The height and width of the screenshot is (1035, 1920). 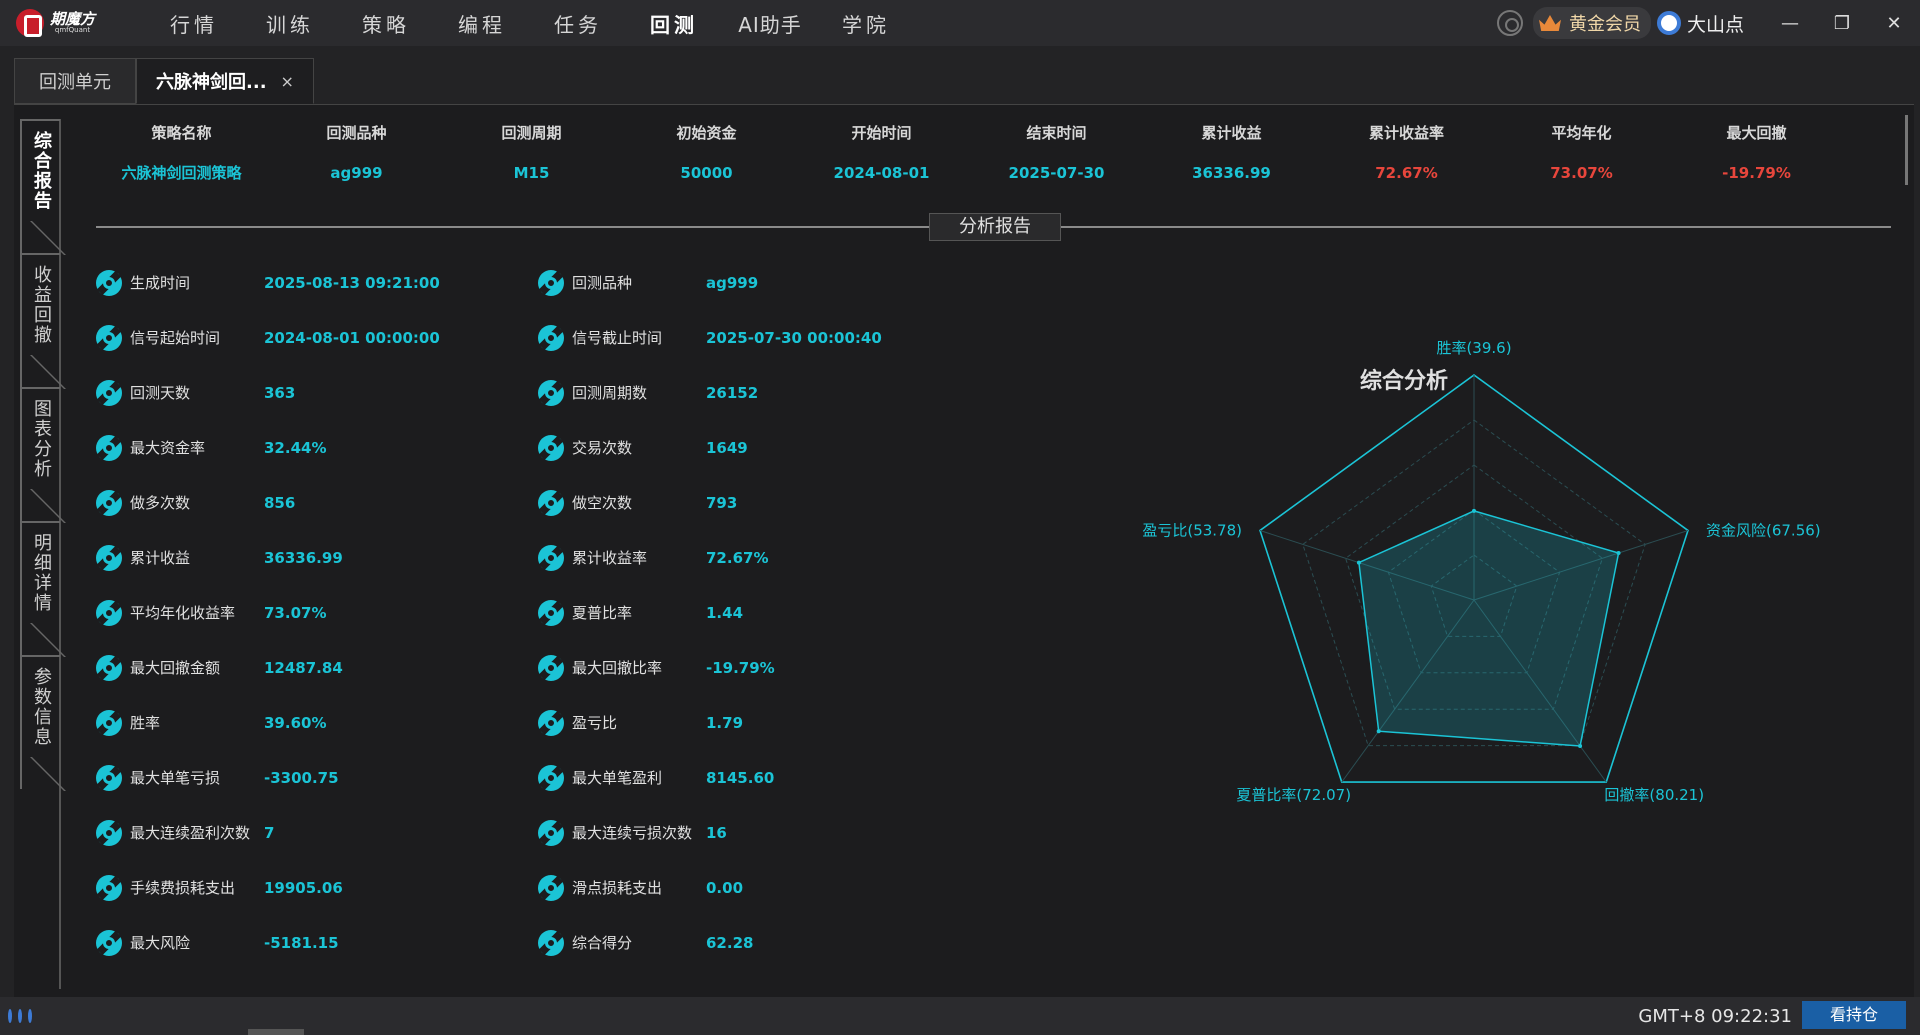 I want to click on side-tab-parameters: 参数信息, so click(x=40, y=722).